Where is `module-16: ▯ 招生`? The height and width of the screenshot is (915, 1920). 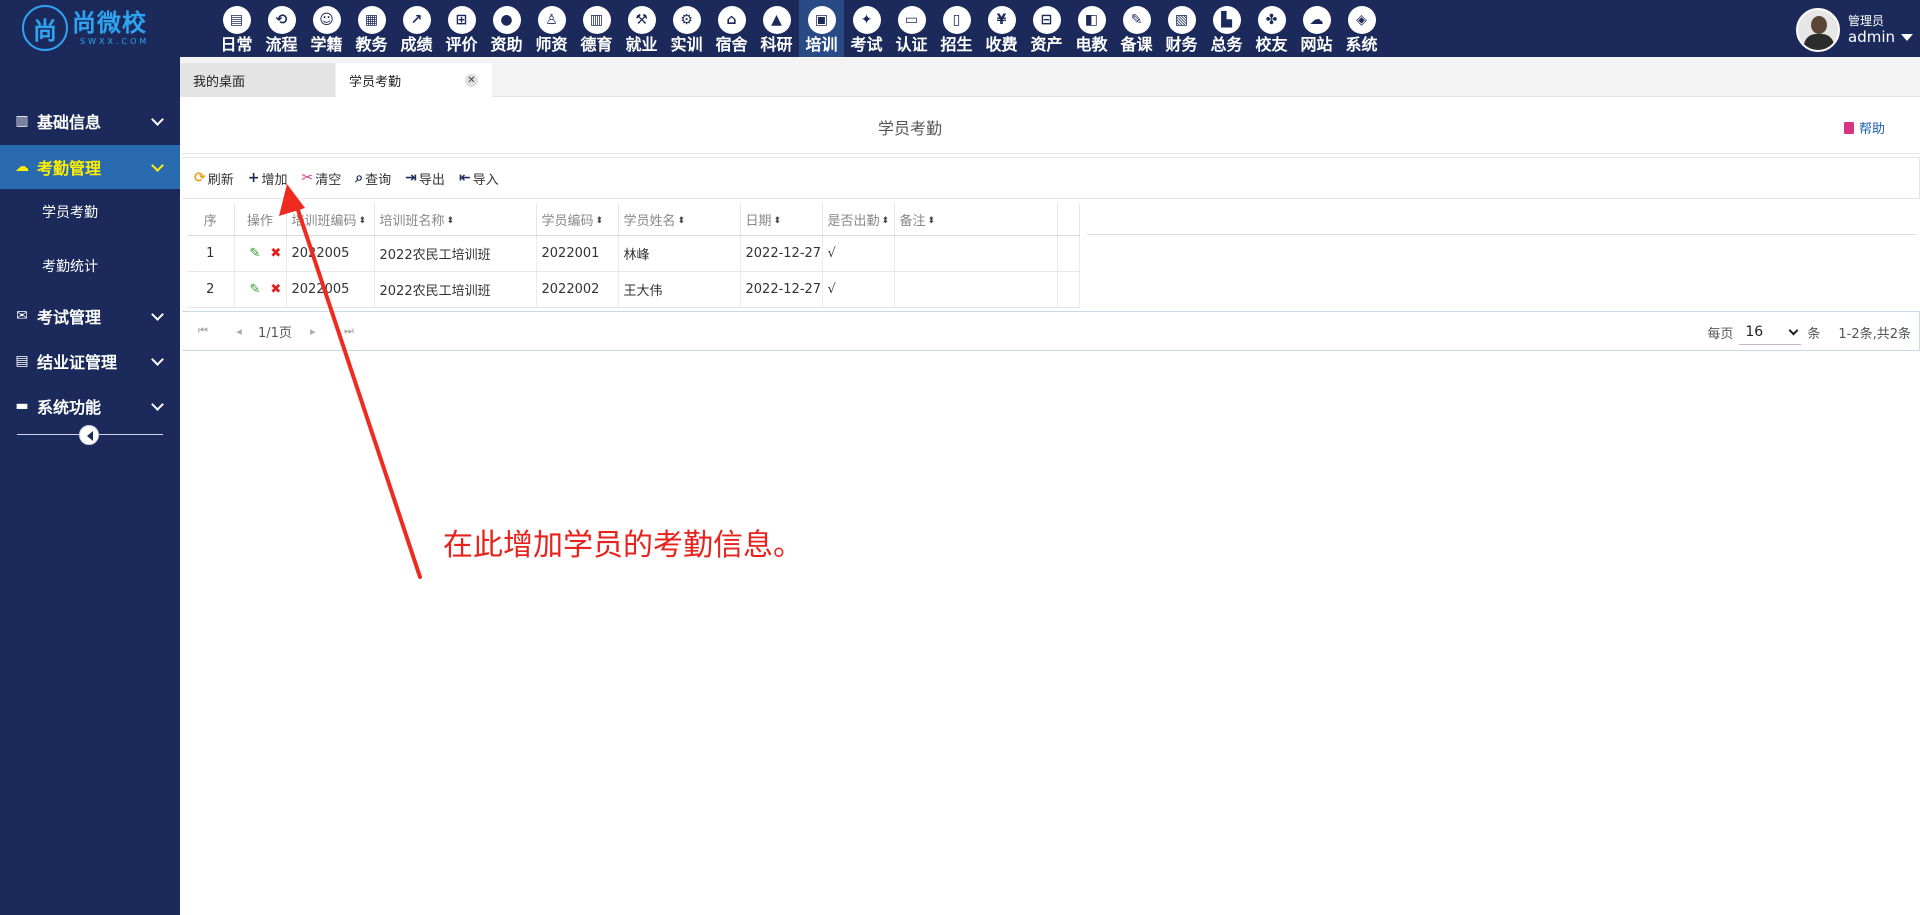
module-16: ▯ 招生 is located at coordinates (956, 28).